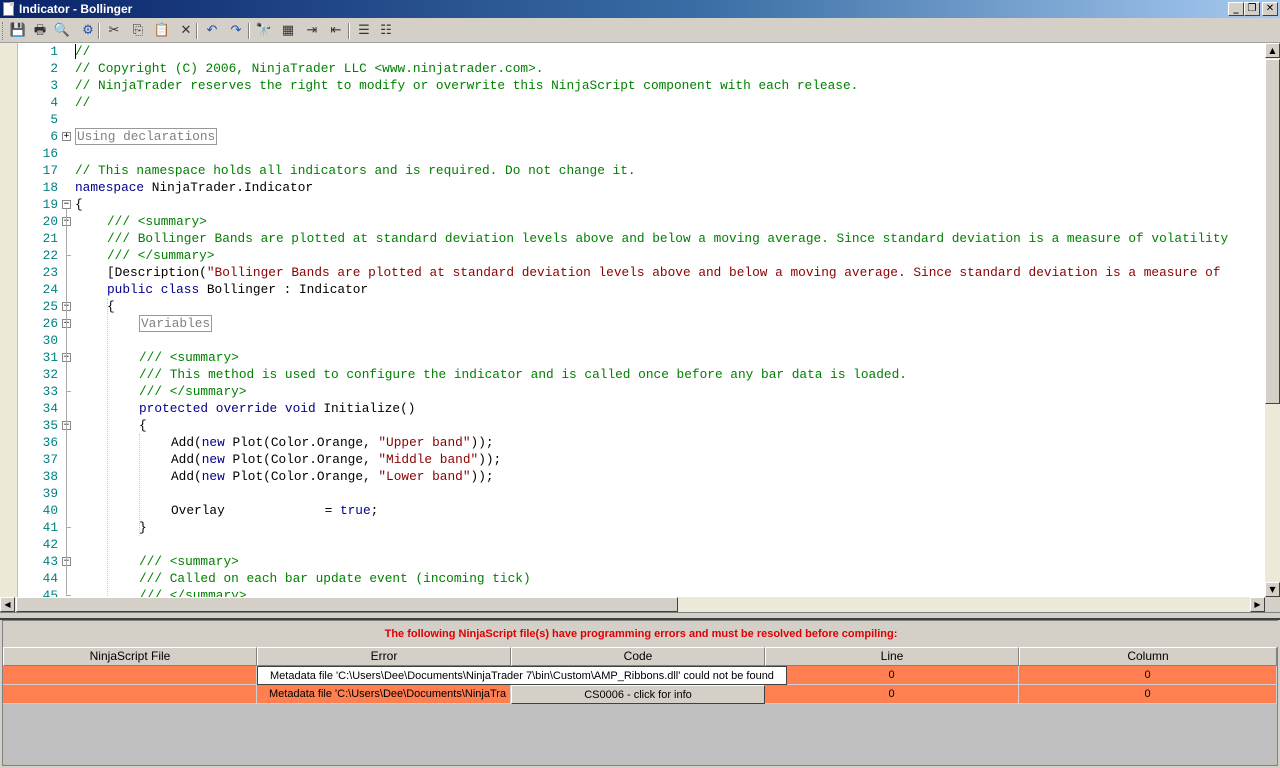 The image size is (1280, 768). I want to click on code-line: 1 //, so click(632, 51).